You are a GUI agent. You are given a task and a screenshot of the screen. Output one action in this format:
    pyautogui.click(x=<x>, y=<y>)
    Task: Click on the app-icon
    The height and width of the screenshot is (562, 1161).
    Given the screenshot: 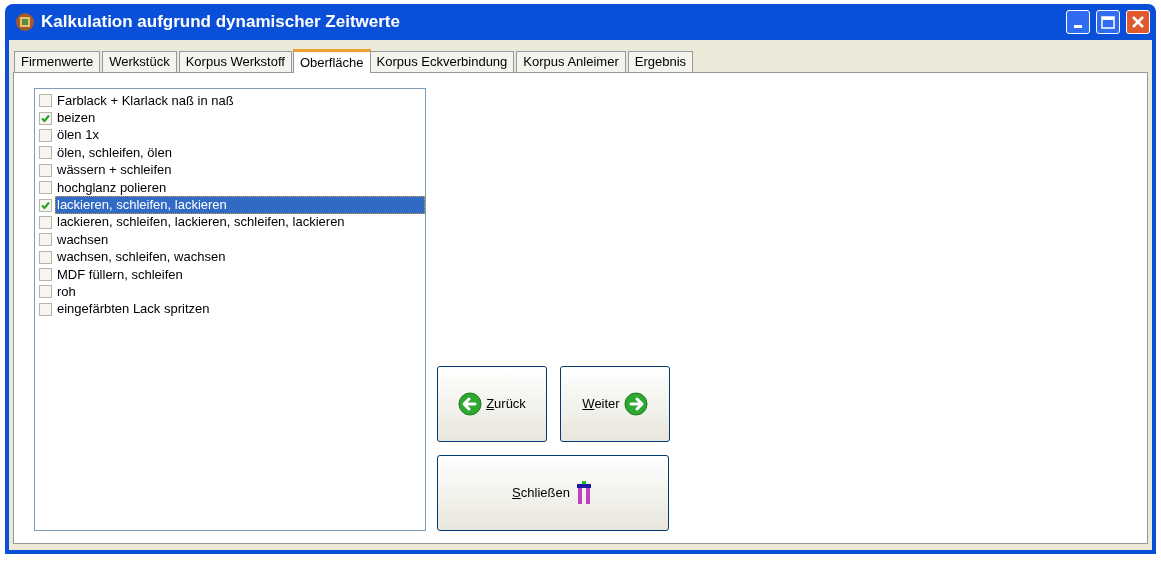 What is the action you would take?
    pyautogui.click(x=25, y=22)
    